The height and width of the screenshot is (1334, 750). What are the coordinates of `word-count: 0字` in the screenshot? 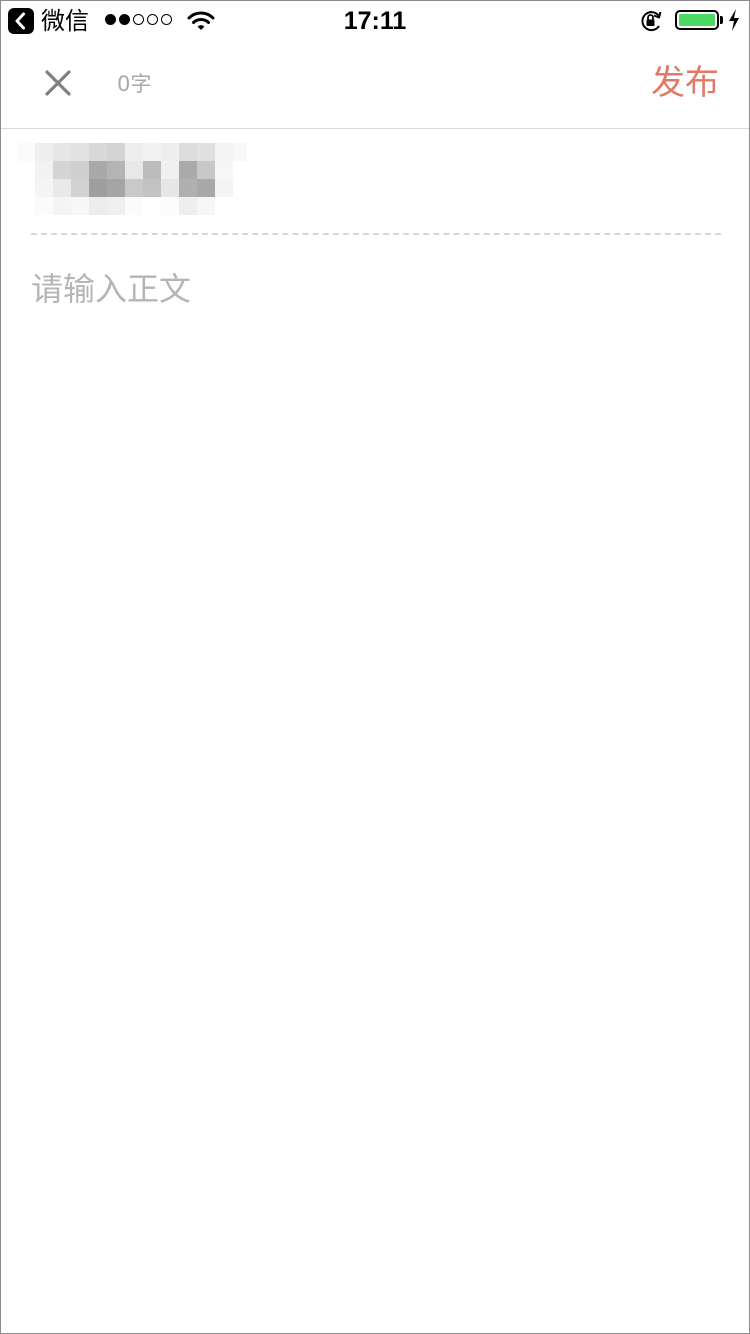 It's located at (134, 84).